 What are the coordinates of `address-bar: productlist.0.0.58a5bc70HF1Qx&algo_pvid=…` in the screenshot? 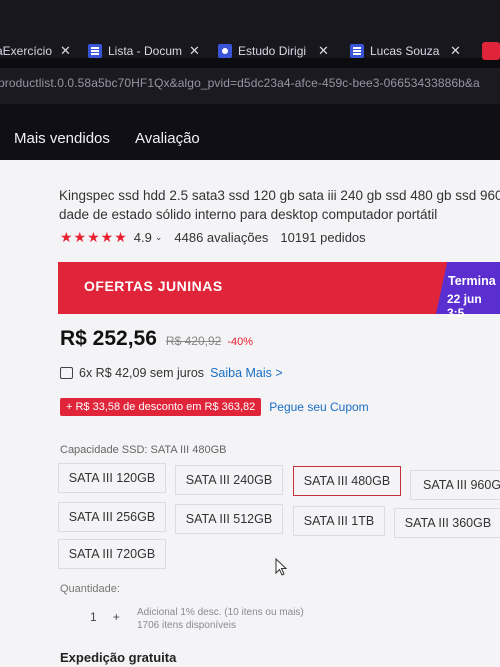 It's located at (250, 86).